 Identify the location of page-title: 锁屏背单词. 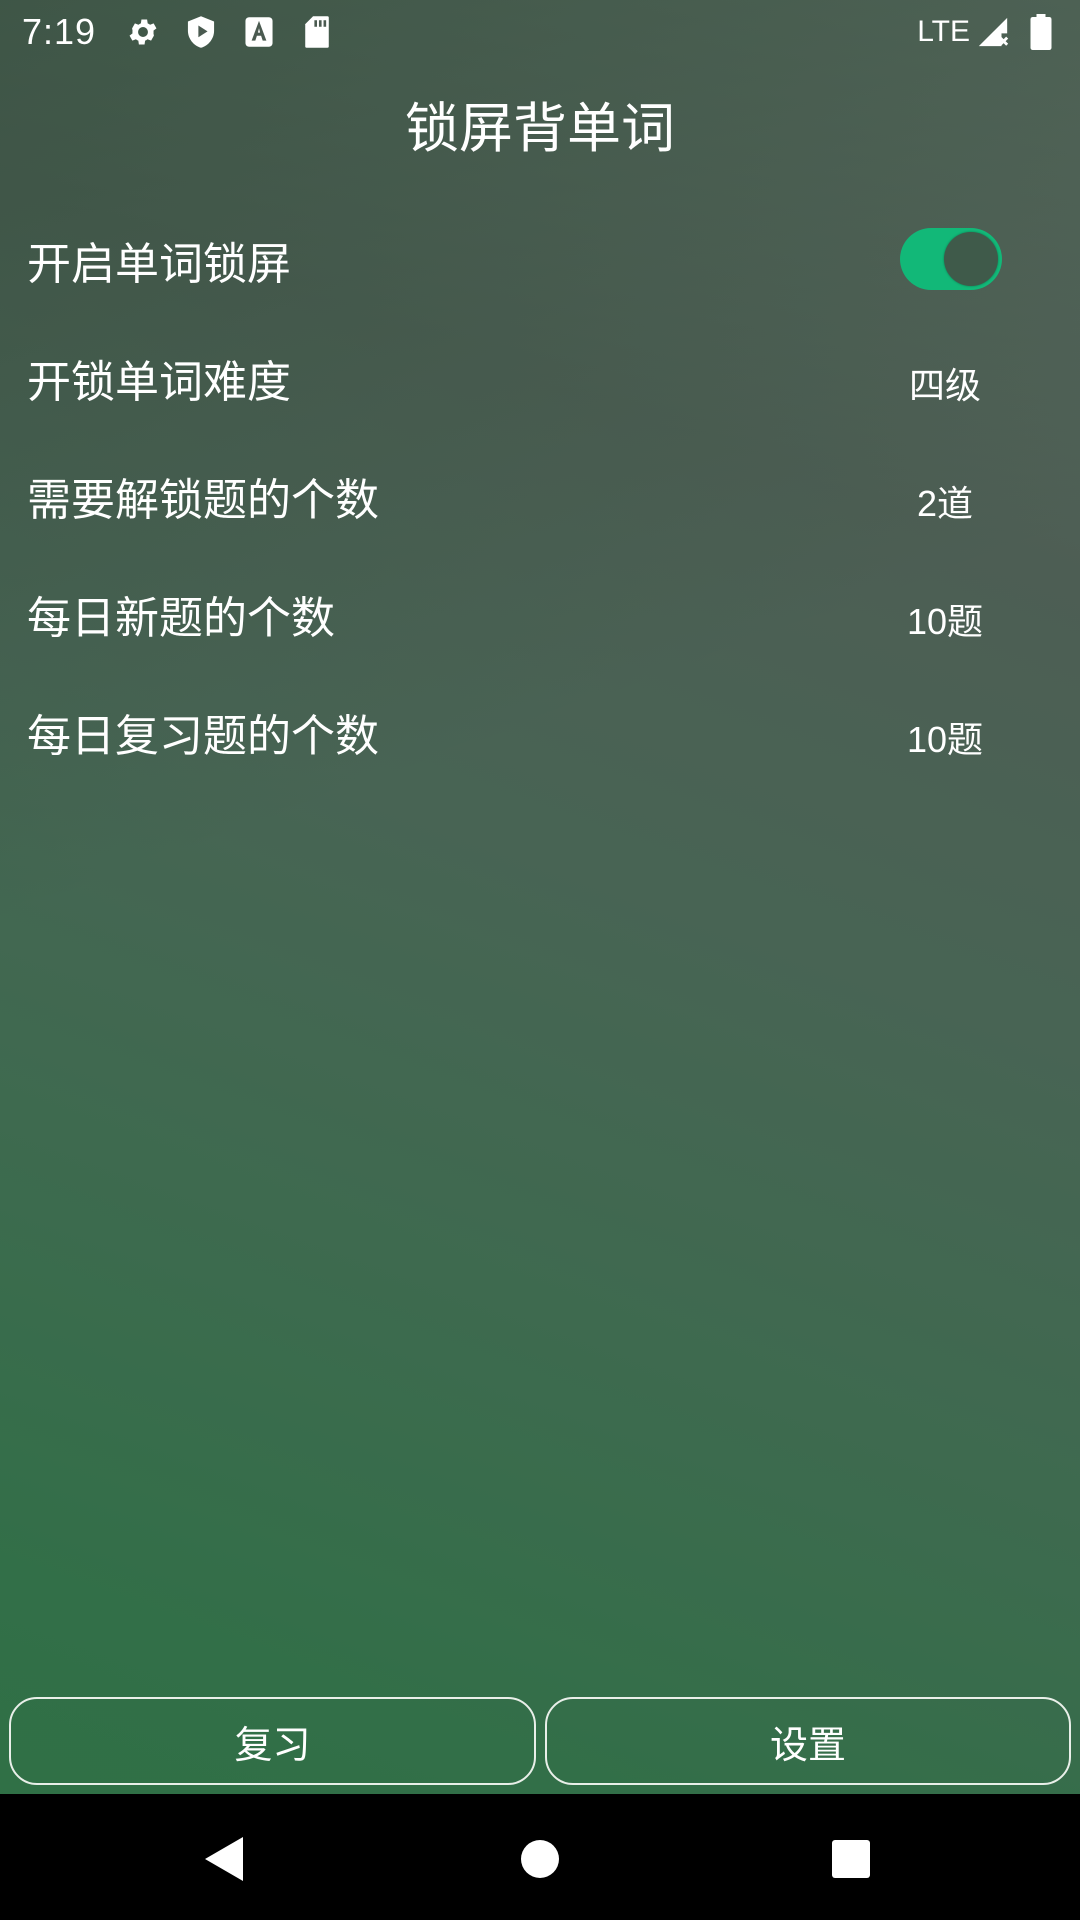
(540, 128).